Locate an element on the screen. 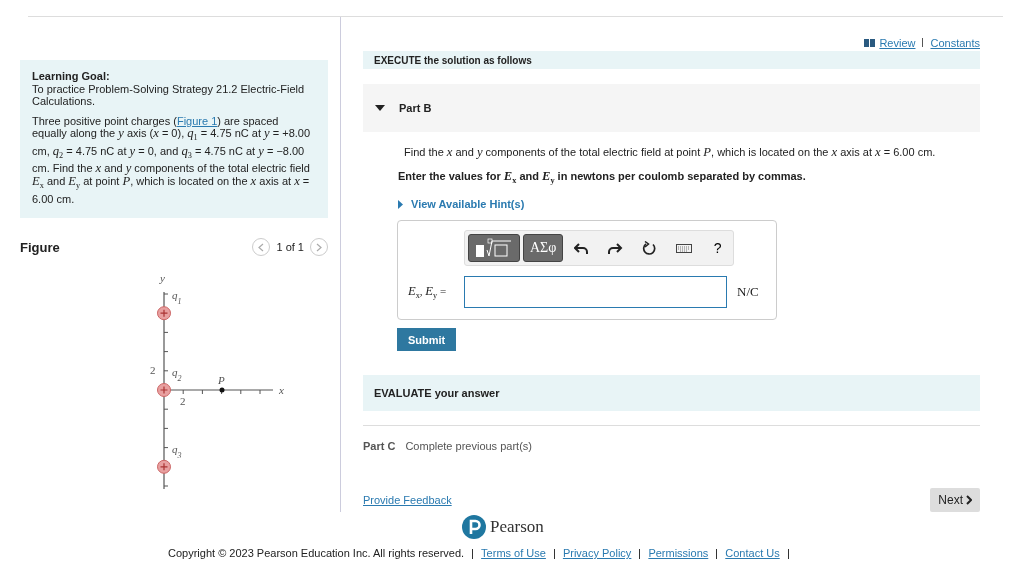 The height and width of the screenshot is (573, 1024). execute-heading: EXECUTE the solution as follows is located at coordinates (453, 60).